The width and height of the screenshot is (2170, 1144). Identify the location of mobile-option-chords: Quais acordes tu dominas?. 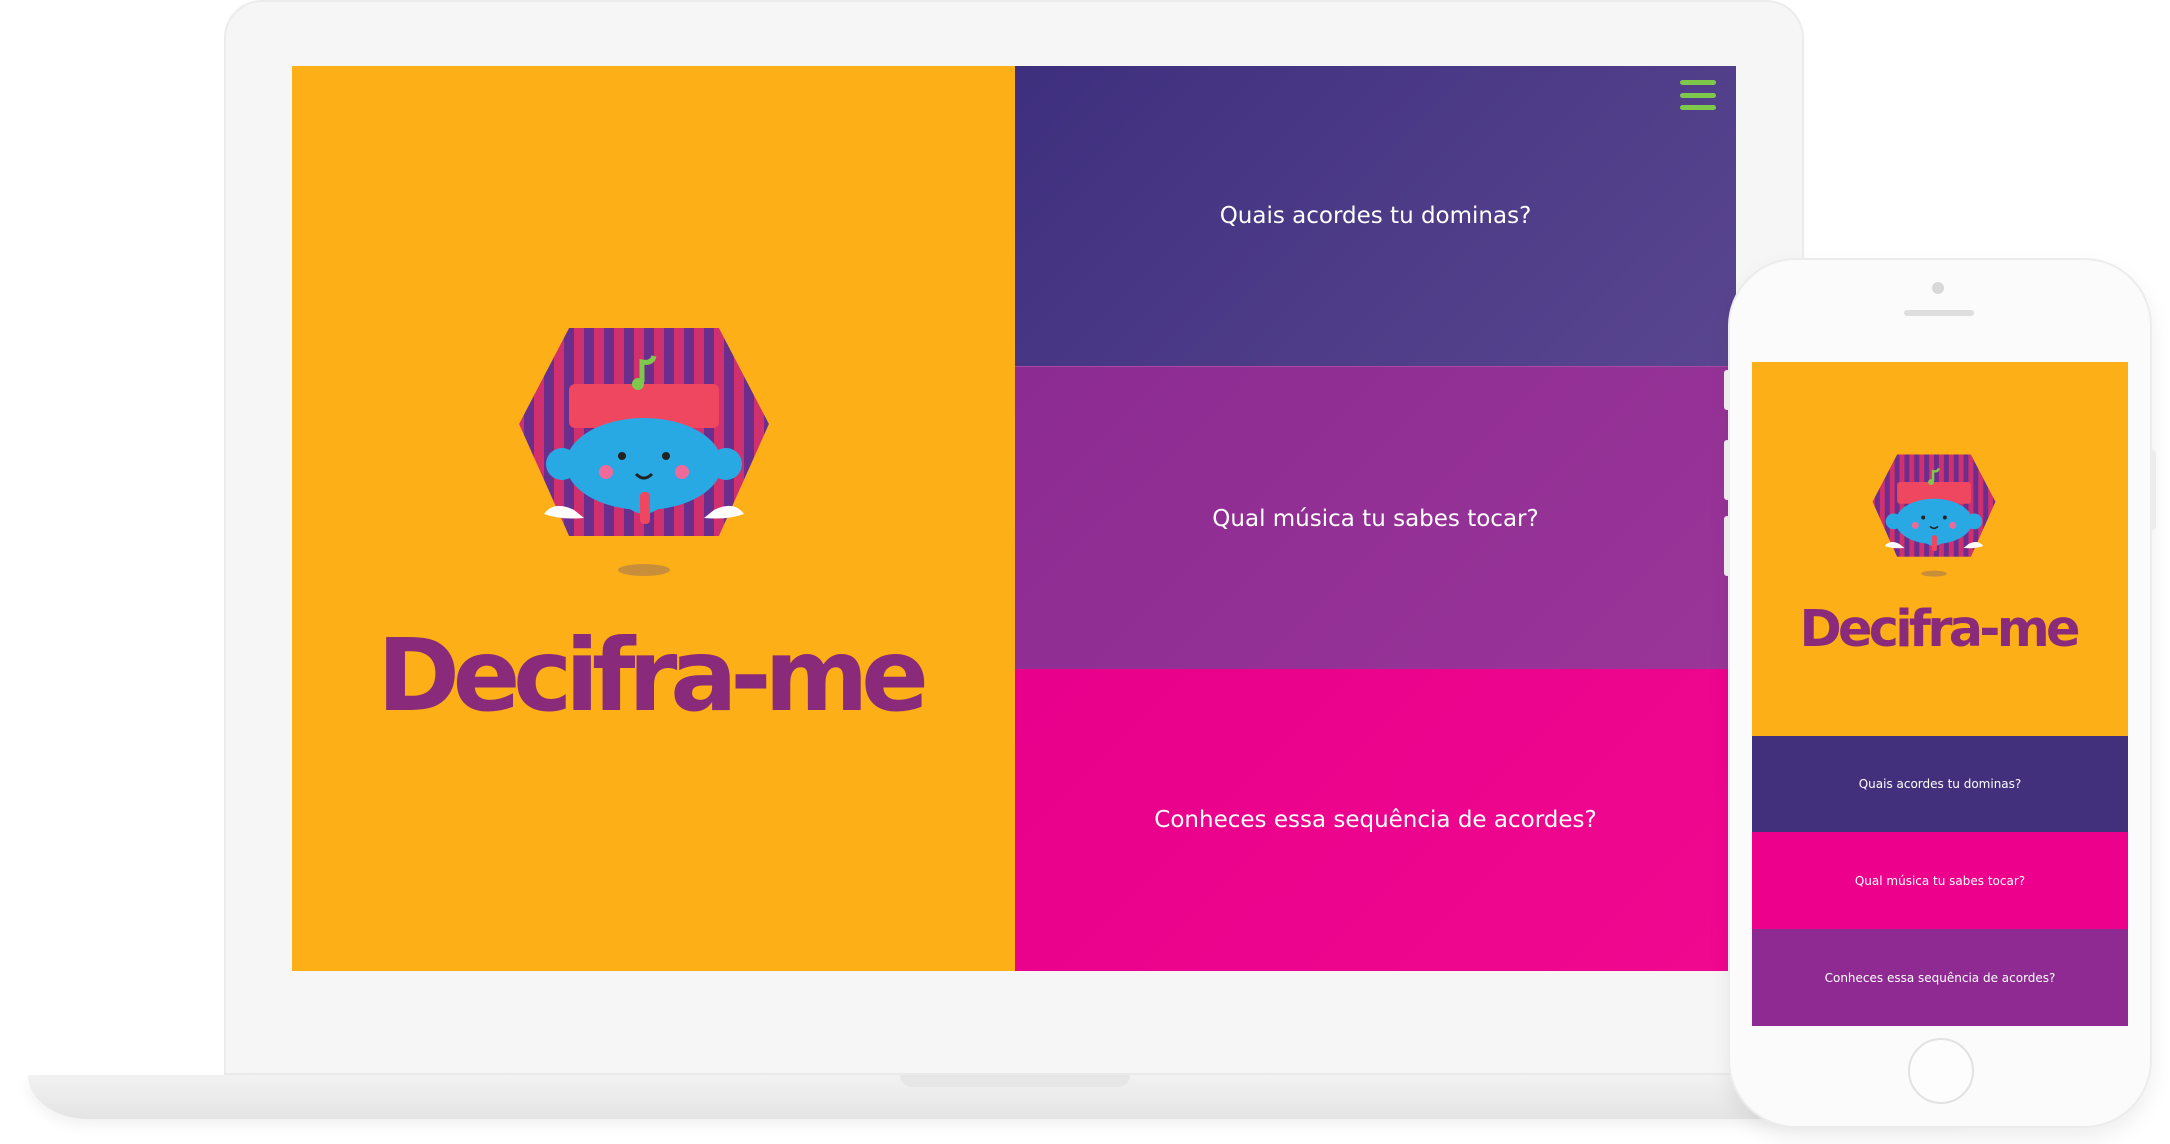
(1940, 784).